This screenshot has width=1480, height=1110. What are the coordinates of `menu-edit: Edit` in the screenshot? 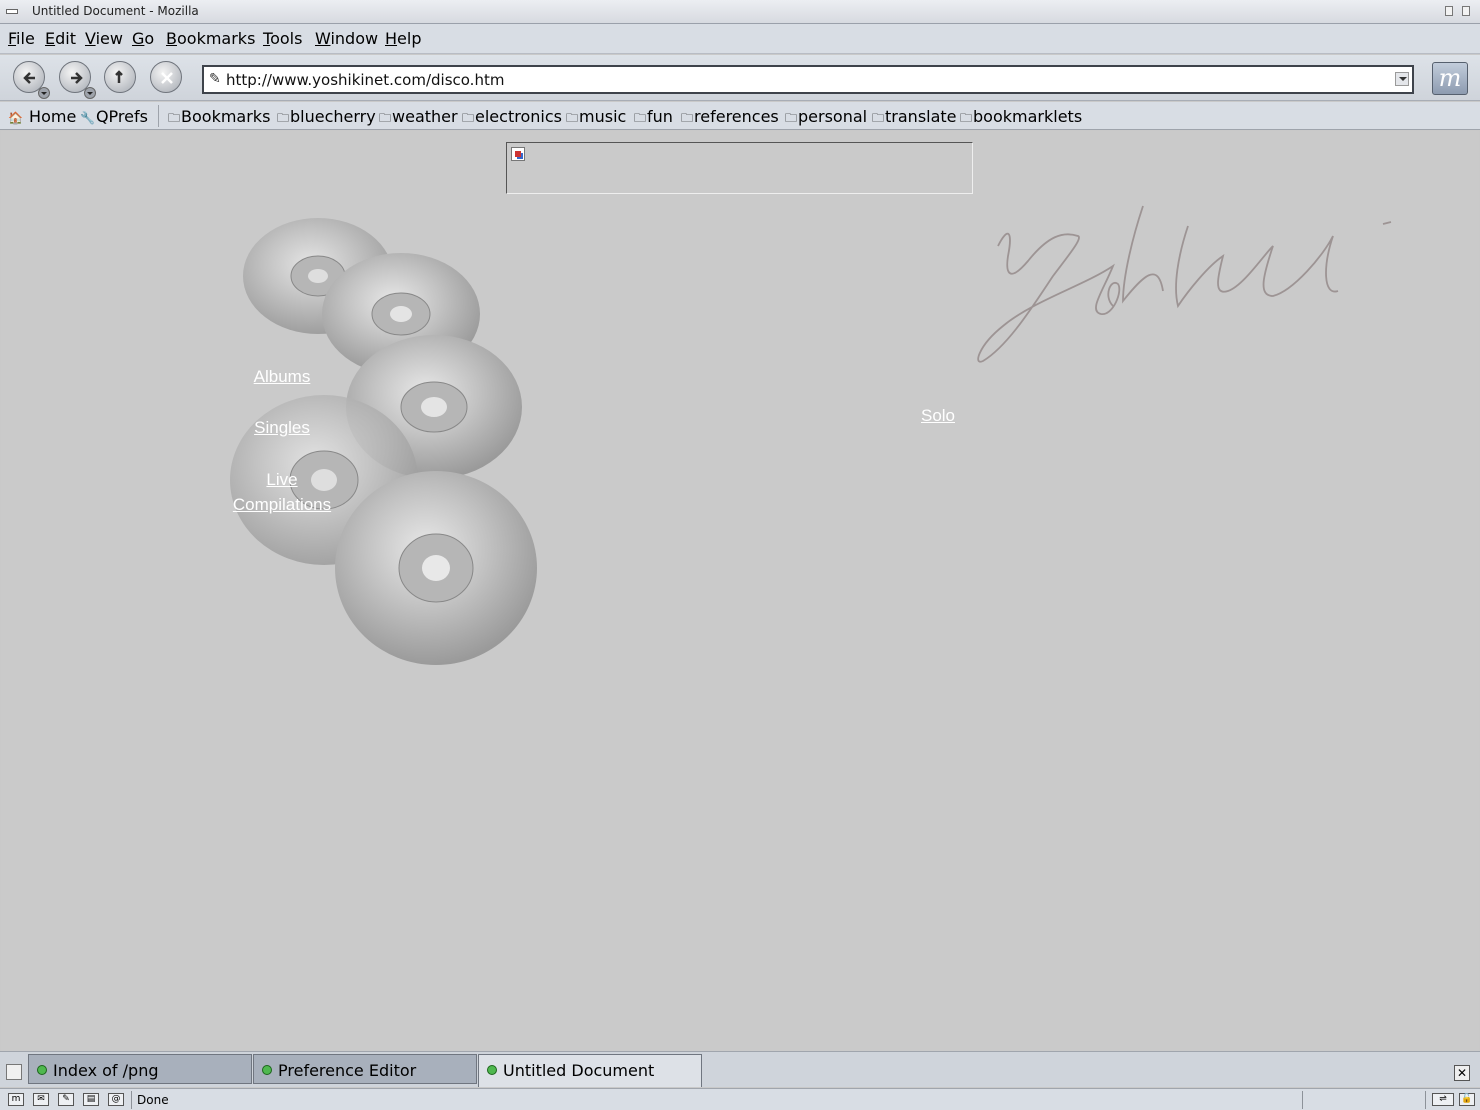 It's located at (60, 38).